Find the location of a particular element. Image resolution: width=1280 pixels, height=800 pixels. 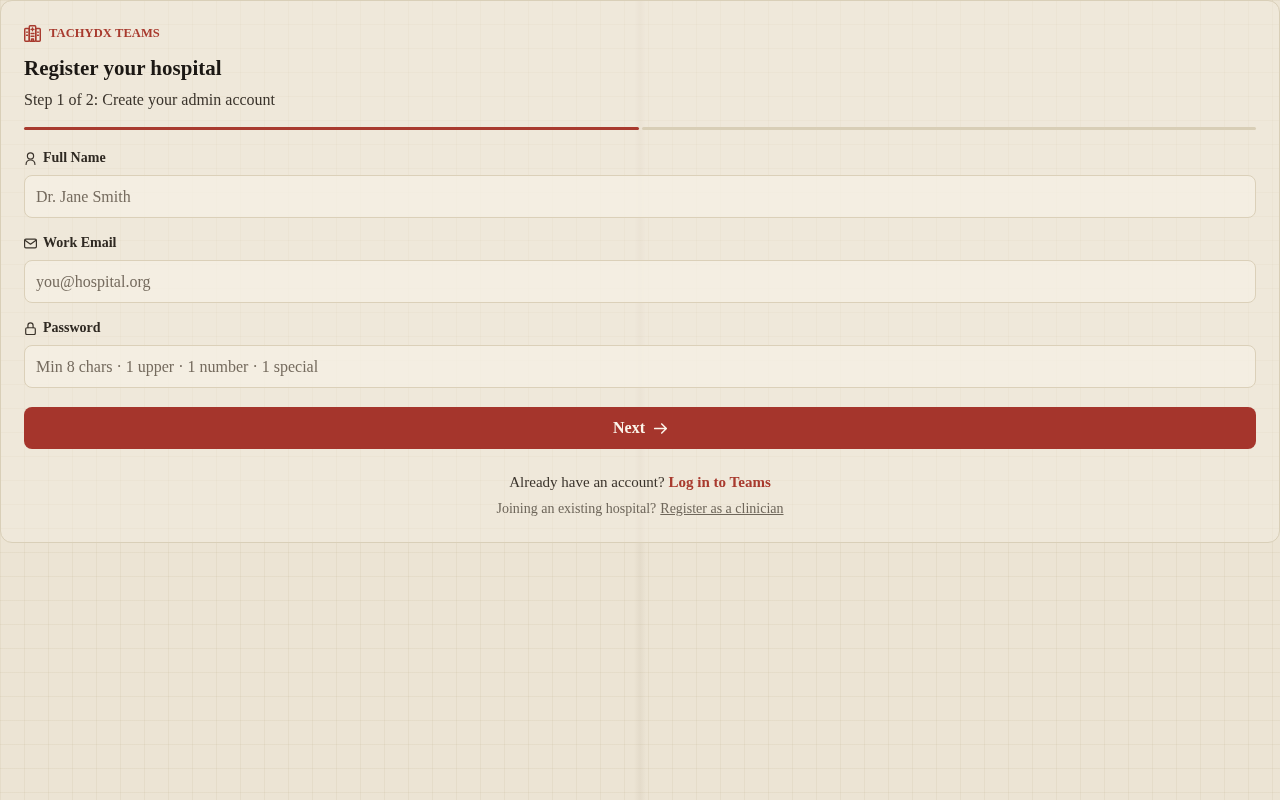

mail-icon is located at coordinates (30, 243).